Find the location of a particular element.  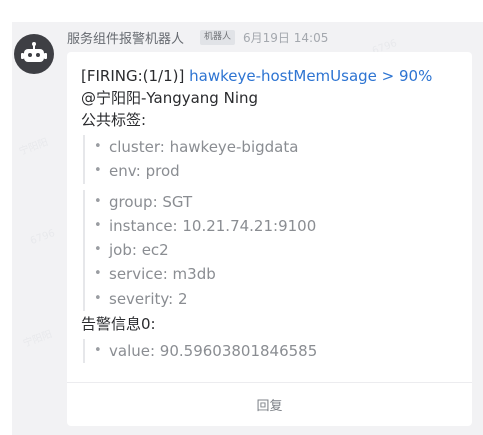

robot-icon is located at coordinates (34, 52).